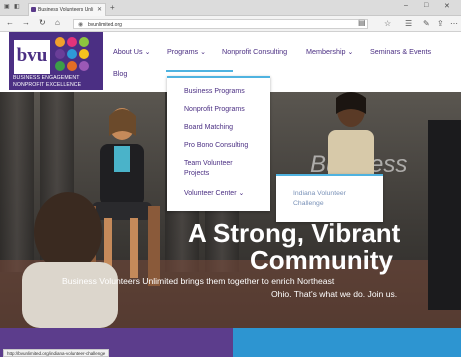 This screenshot has width=461, height=357. Describe the element at coordinates (319, 193) in the screenshot. I see `menu-item-label: Indiana Volunteer` at that location.